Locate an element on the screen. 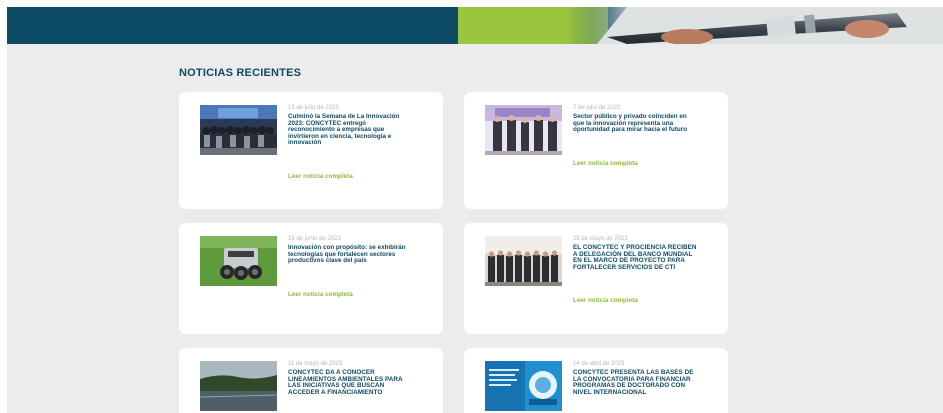 This screenshot has width=943, height=413. hero-banner is located at coordinates (475, 25).